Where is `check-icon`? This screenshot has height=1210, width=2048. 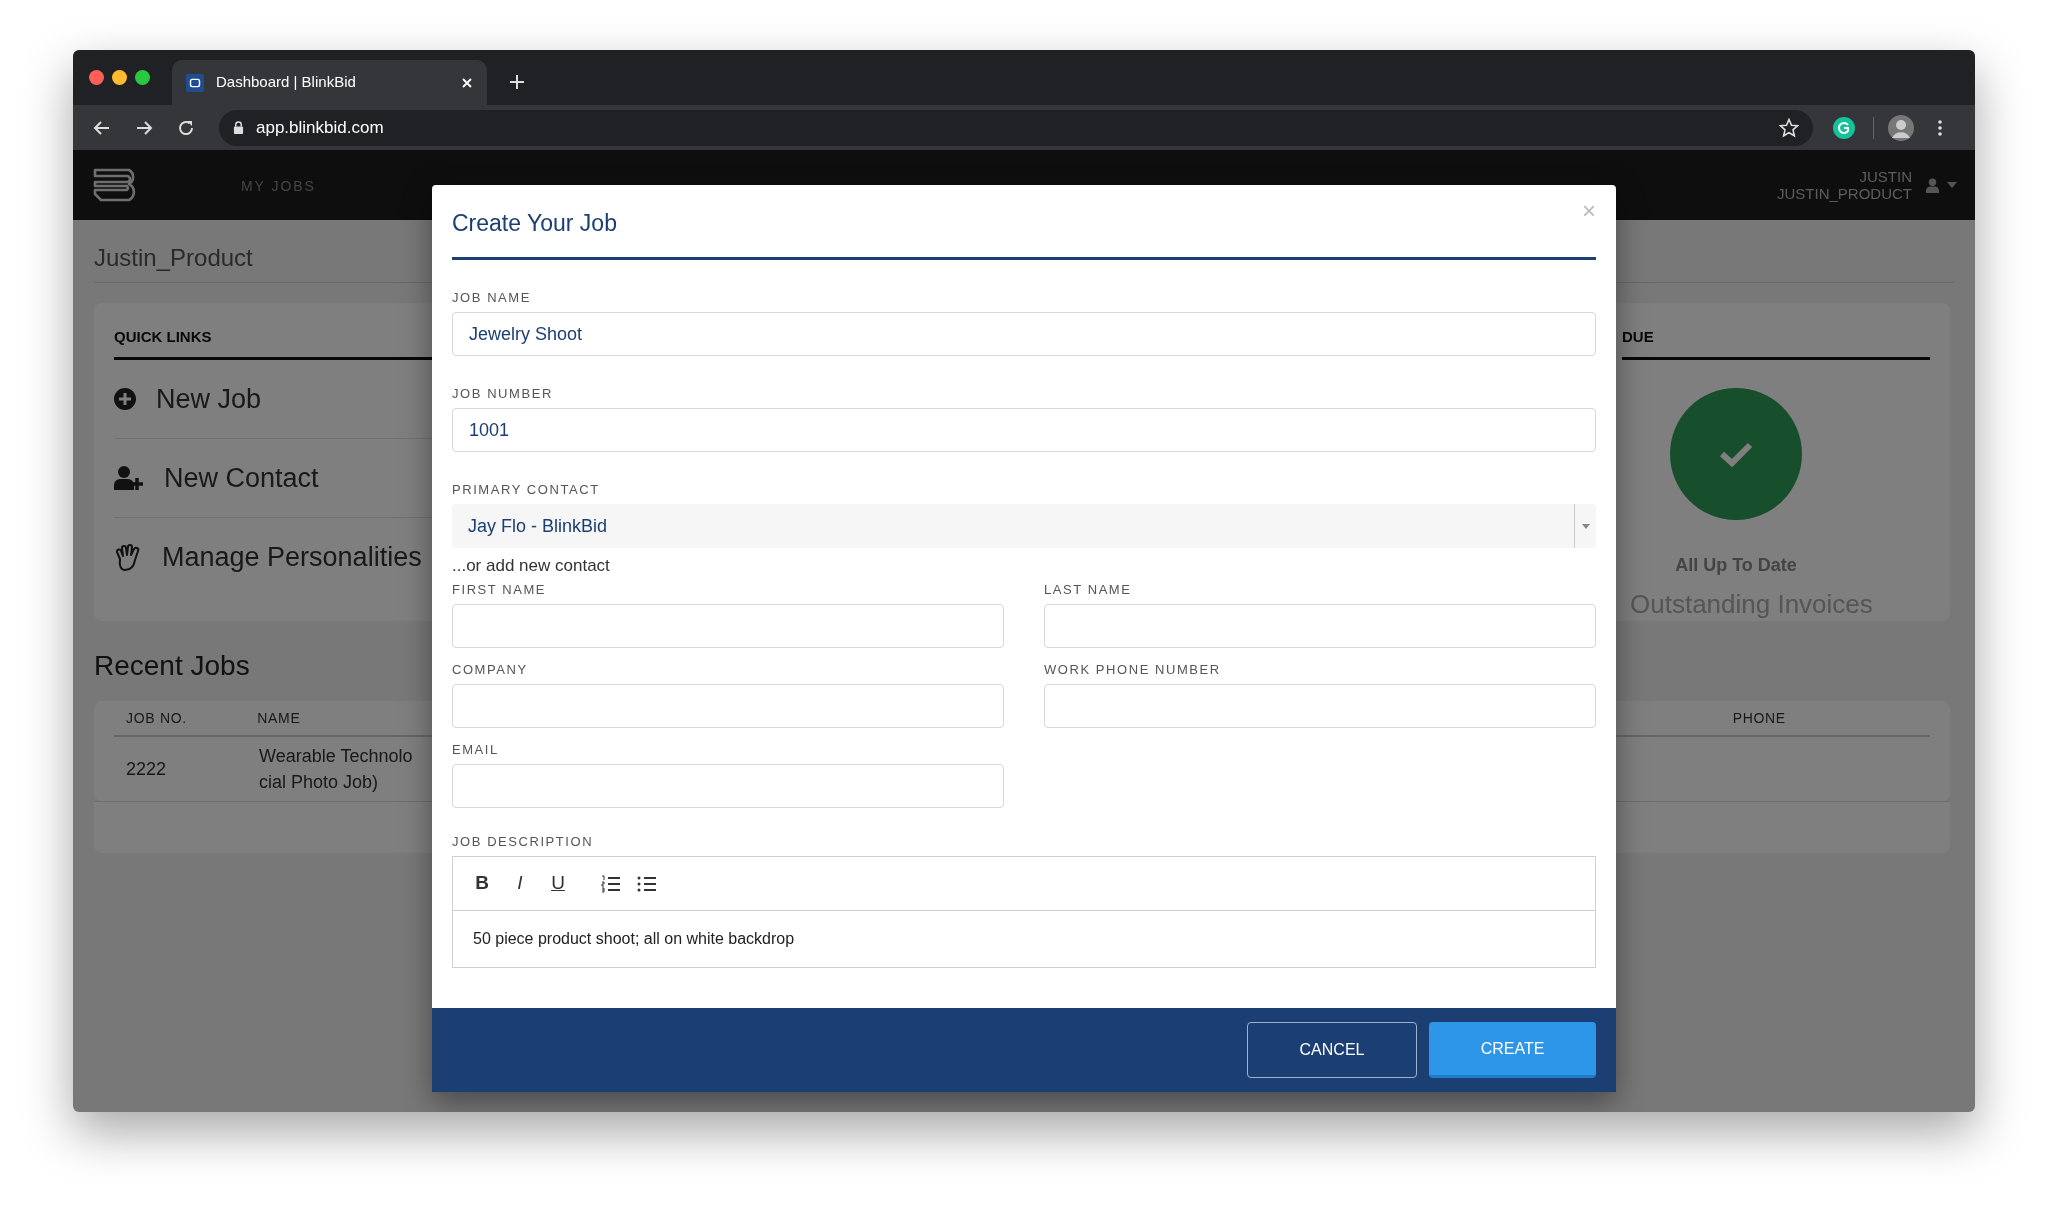 check-icon is located at coordinates (1736, 454).